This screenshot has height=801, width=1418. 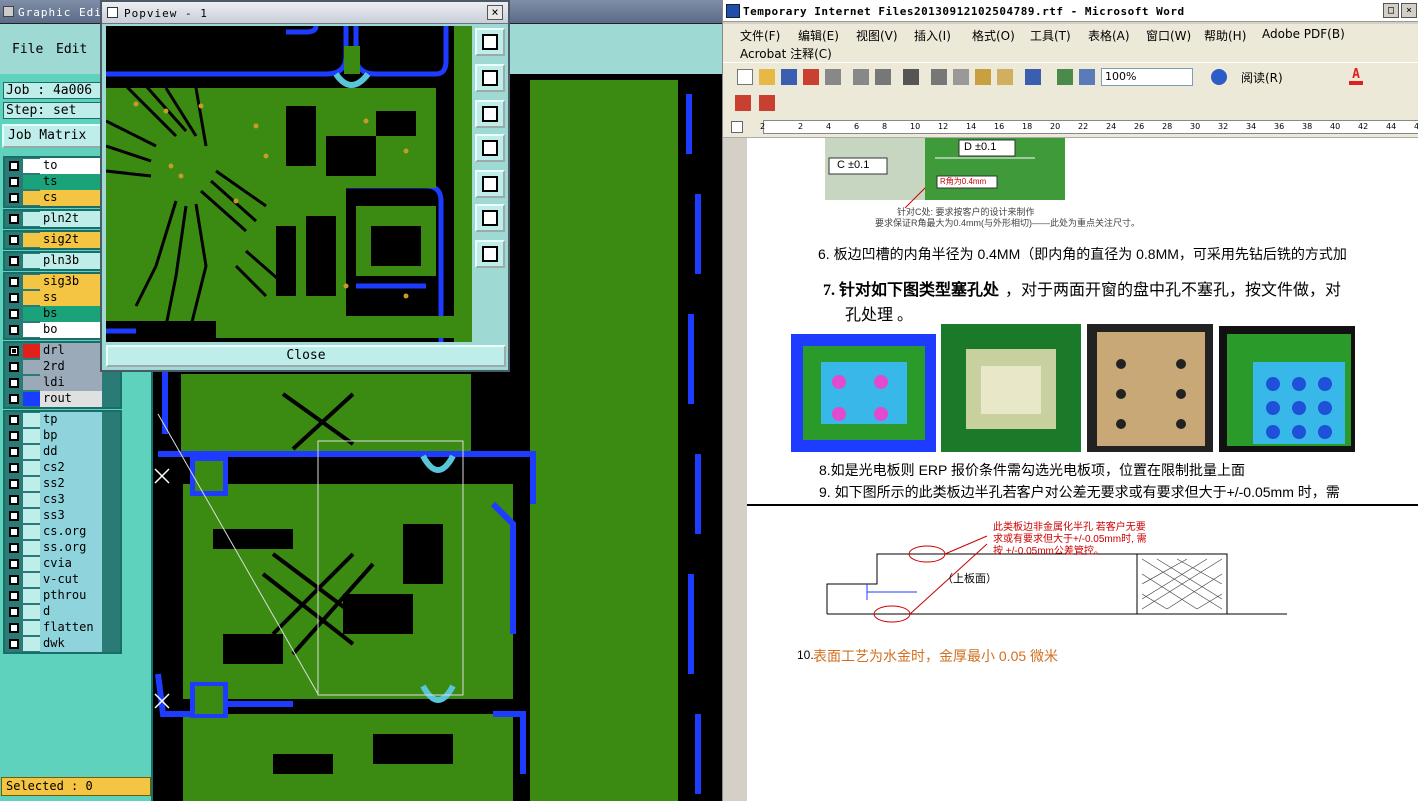 What do you see at coordinates (490, 218) in the screenshot?
I see `zoom-in-icon` at bounding box center [490, 218].